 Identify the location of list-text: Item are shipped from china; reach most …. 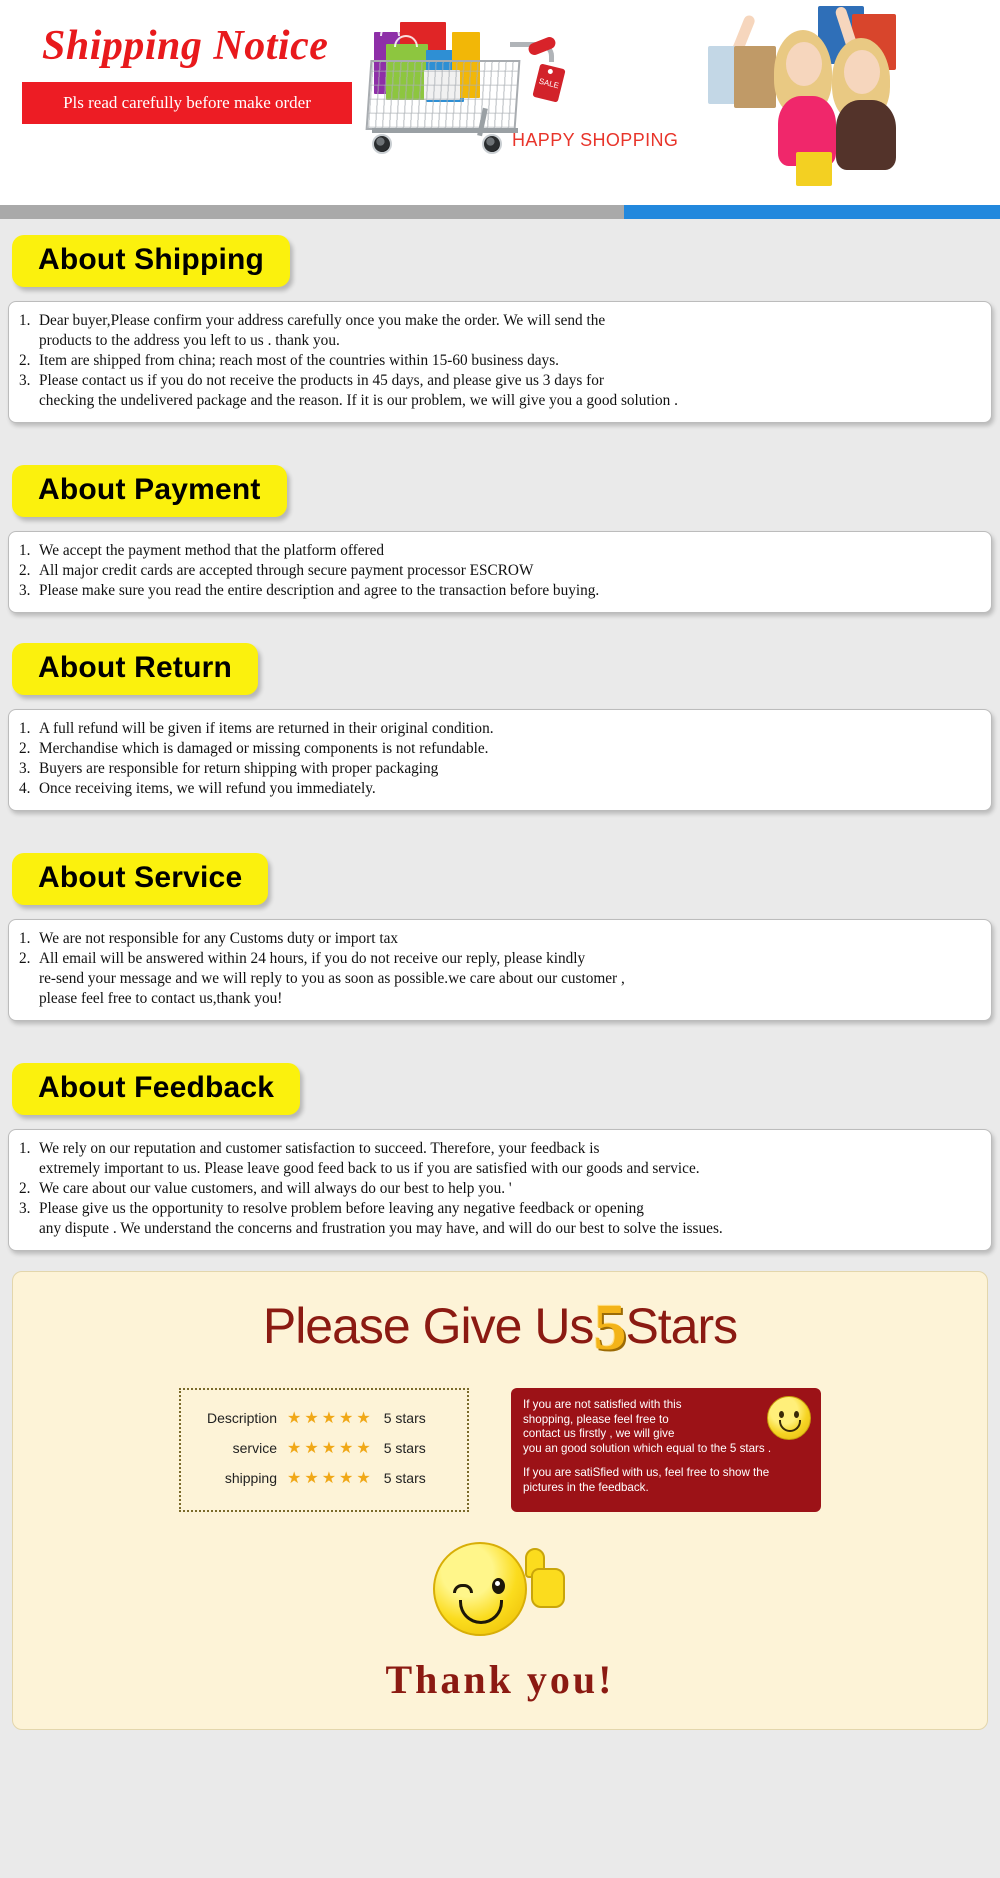
(299, 360).